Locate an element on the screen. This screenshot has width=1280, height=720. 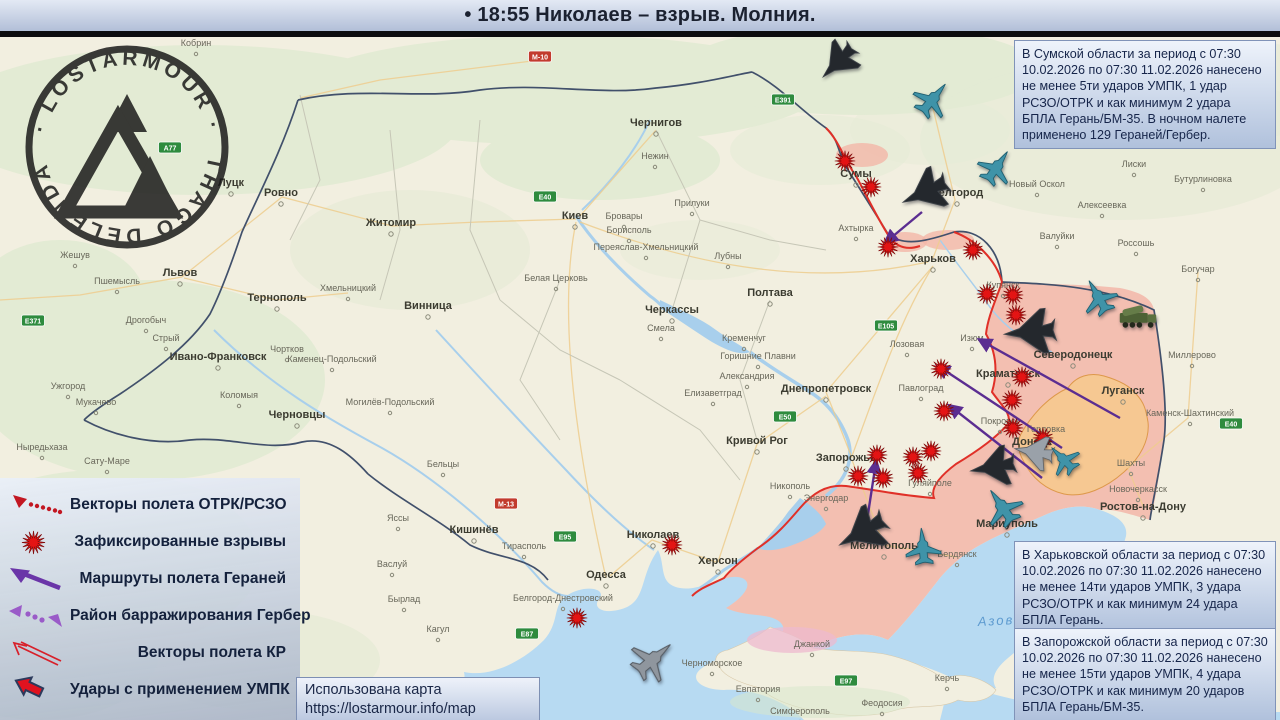
svg-text: Могилёв-Подольский is located at coordinates (390, 402).